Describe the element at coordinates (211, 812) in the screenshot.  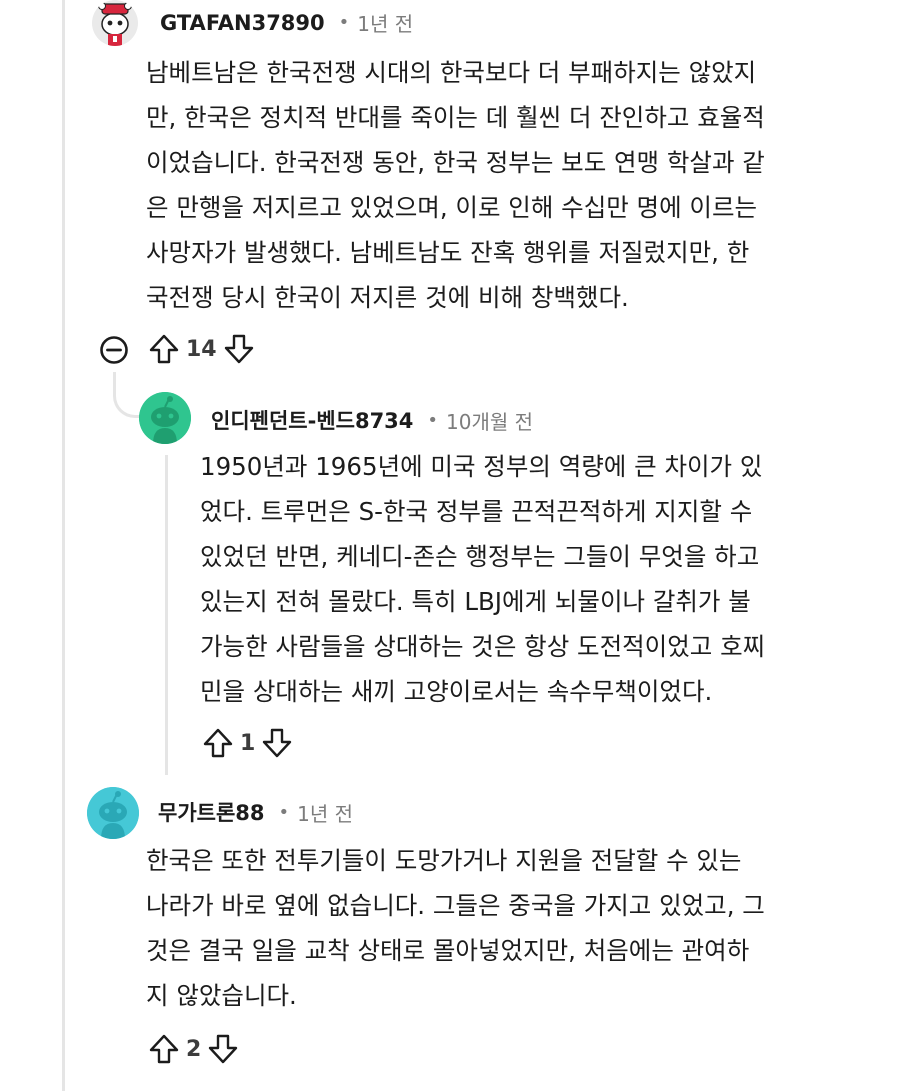
I see `username: 무가트론88` at that location.